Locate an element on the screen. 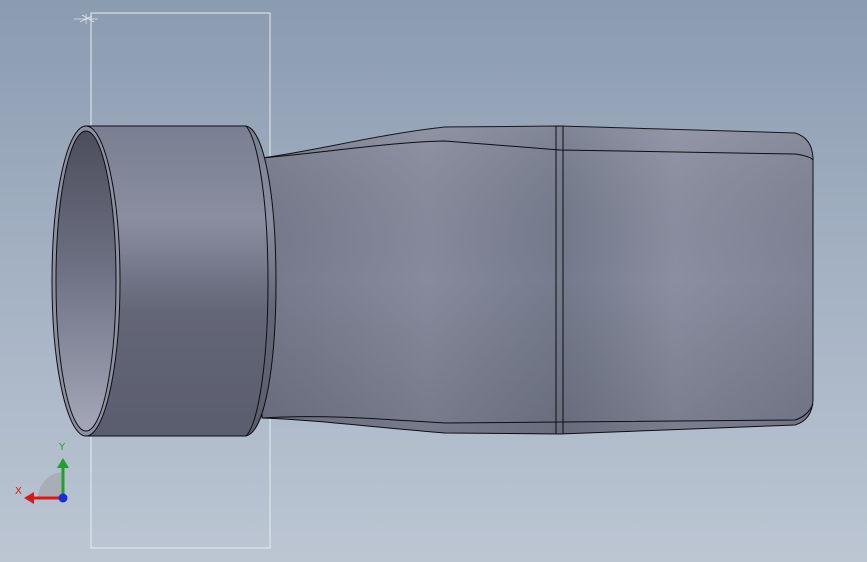 The width and height of the screenshot is (867, 562). triad-y-label: Y is located at coordinates (62, 447).